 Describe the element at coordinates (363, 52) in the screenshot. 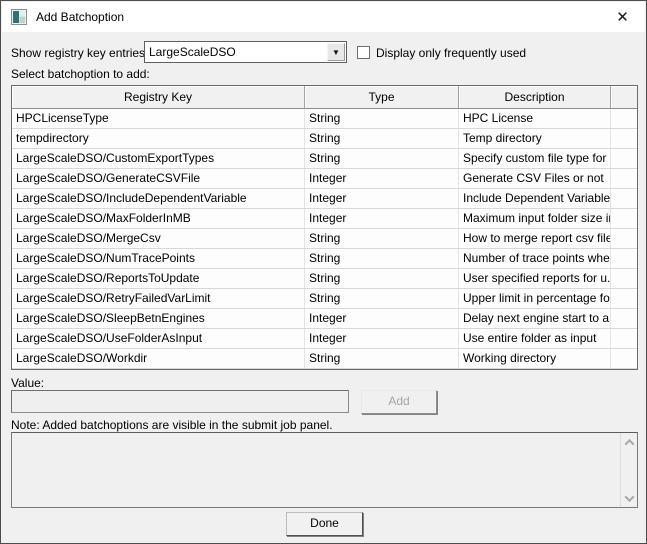

I see `frequently-used-checkbox` at that location.